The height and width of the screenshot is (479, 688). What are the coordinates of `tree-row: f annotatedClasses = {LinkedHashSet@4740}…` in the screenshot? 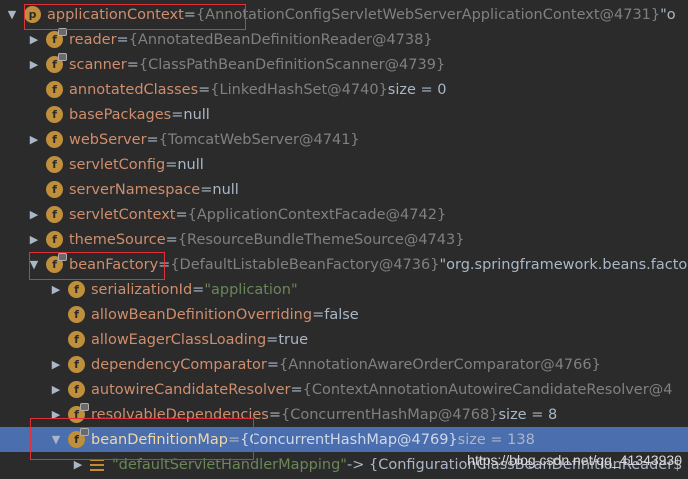 It's located at (344, 89).